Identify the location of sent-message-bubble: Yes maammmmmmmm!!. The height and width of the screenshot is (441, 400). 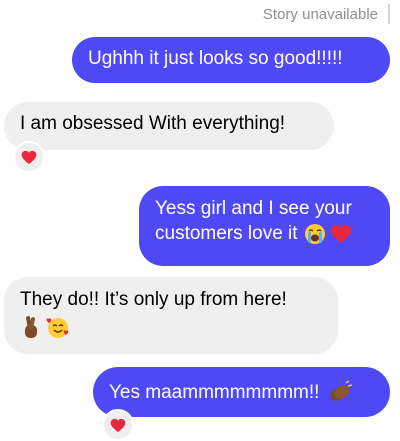
(241, 392).